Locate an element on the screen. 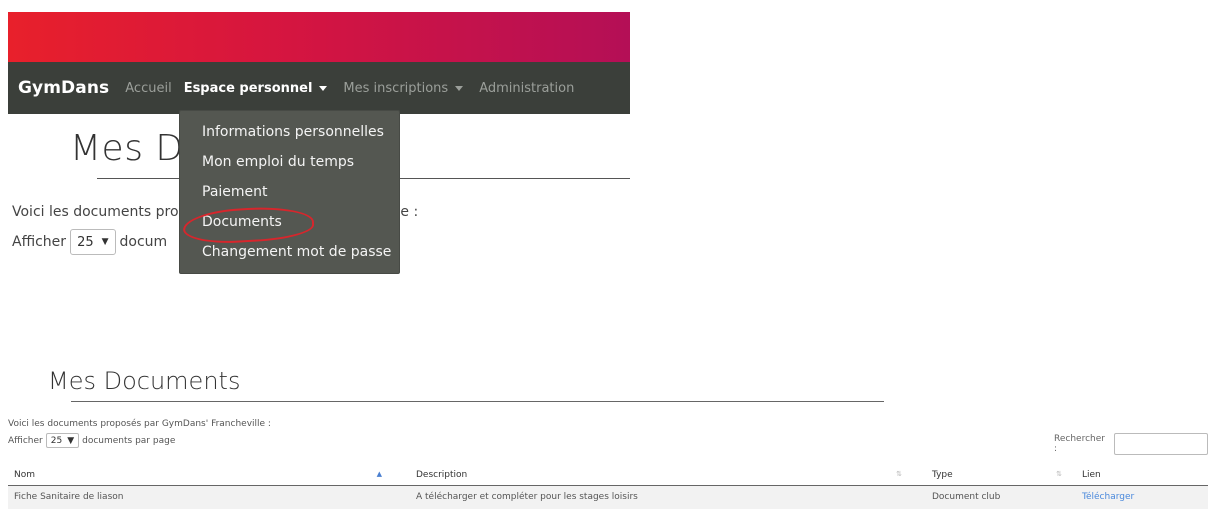 The width and height of the screenshot is (1208, 511). page-size-value-top: 25 is located at coordinates (85, 242).